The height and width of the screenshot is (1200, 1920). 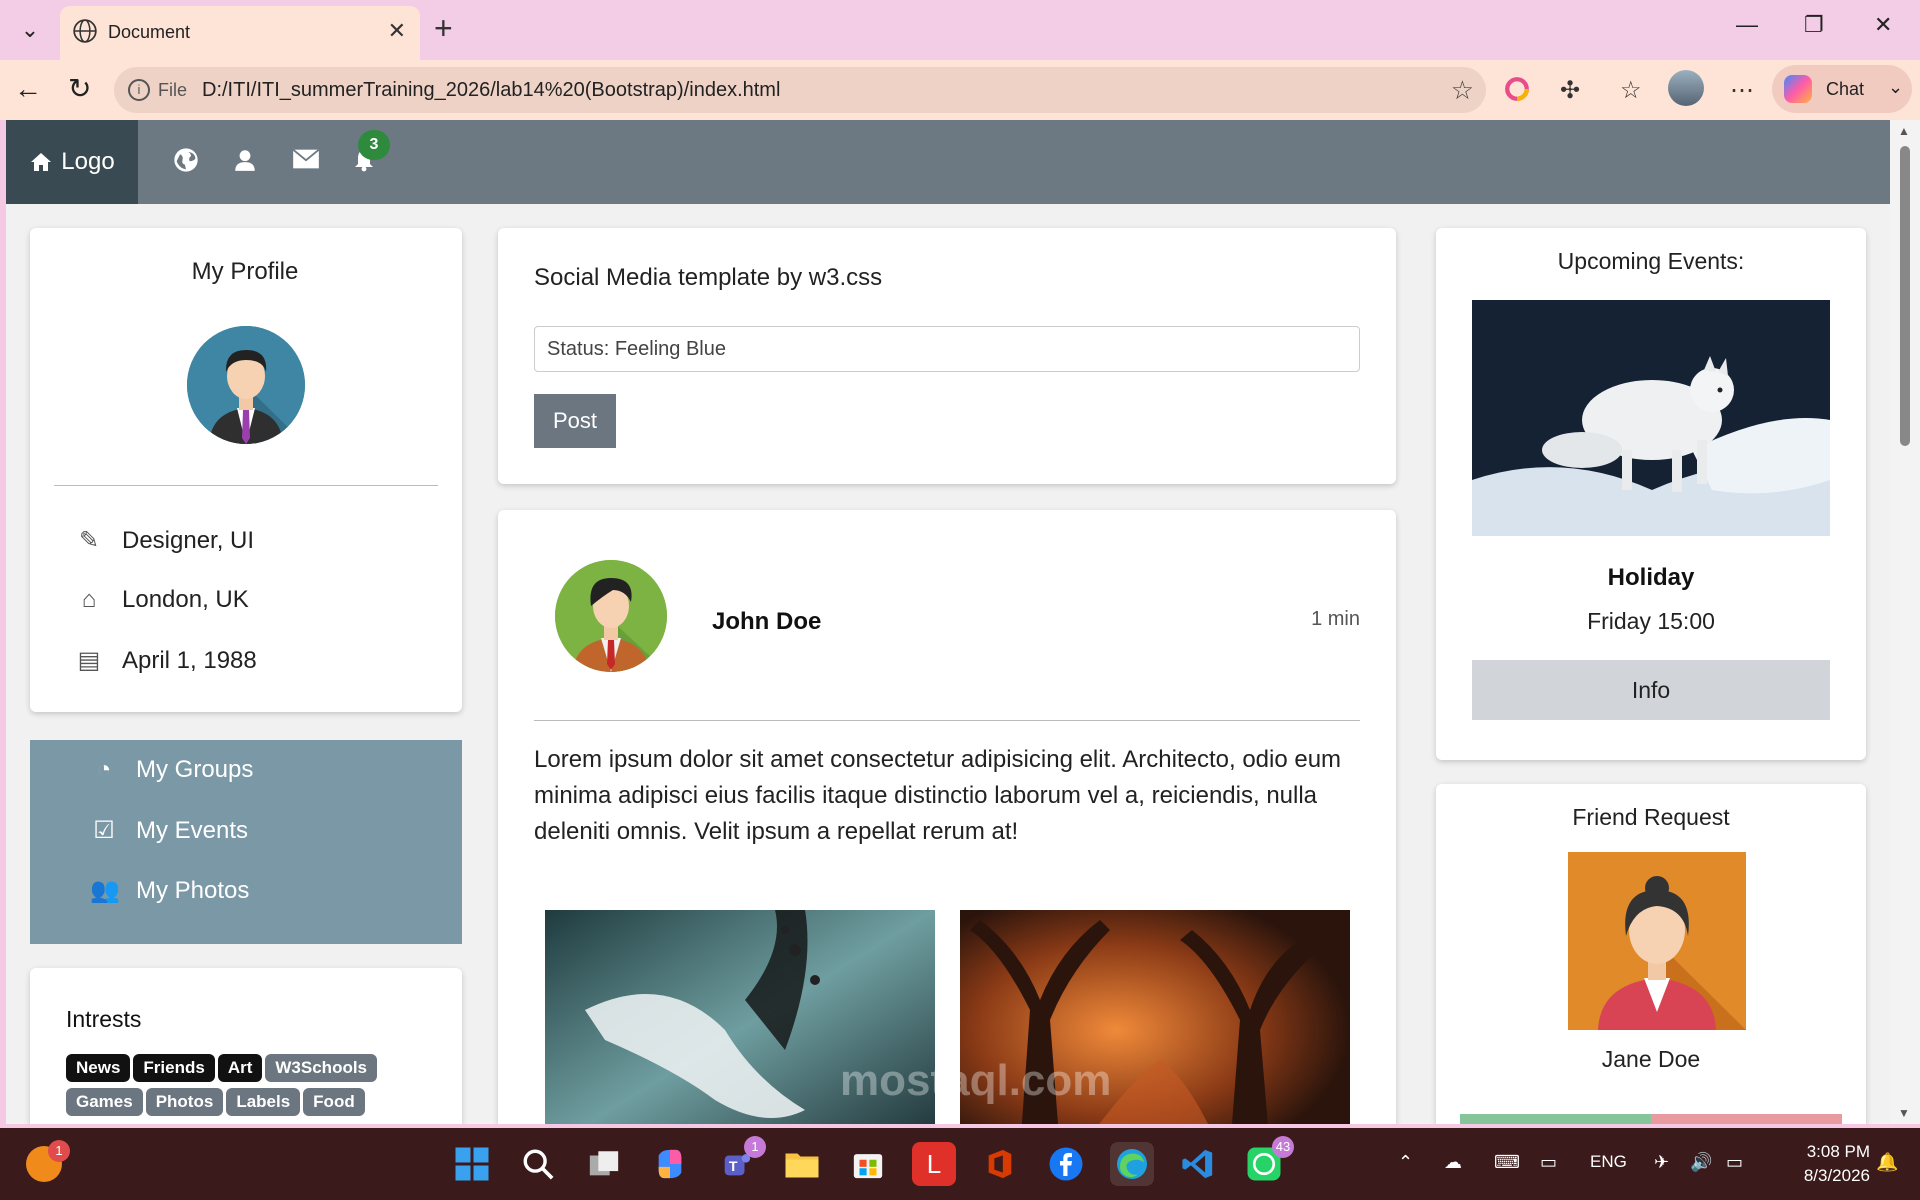 What do you see at coordinates (604, 1164) in the screenshot?
I see `task-view-icon` at bounding box center [604, 1164].